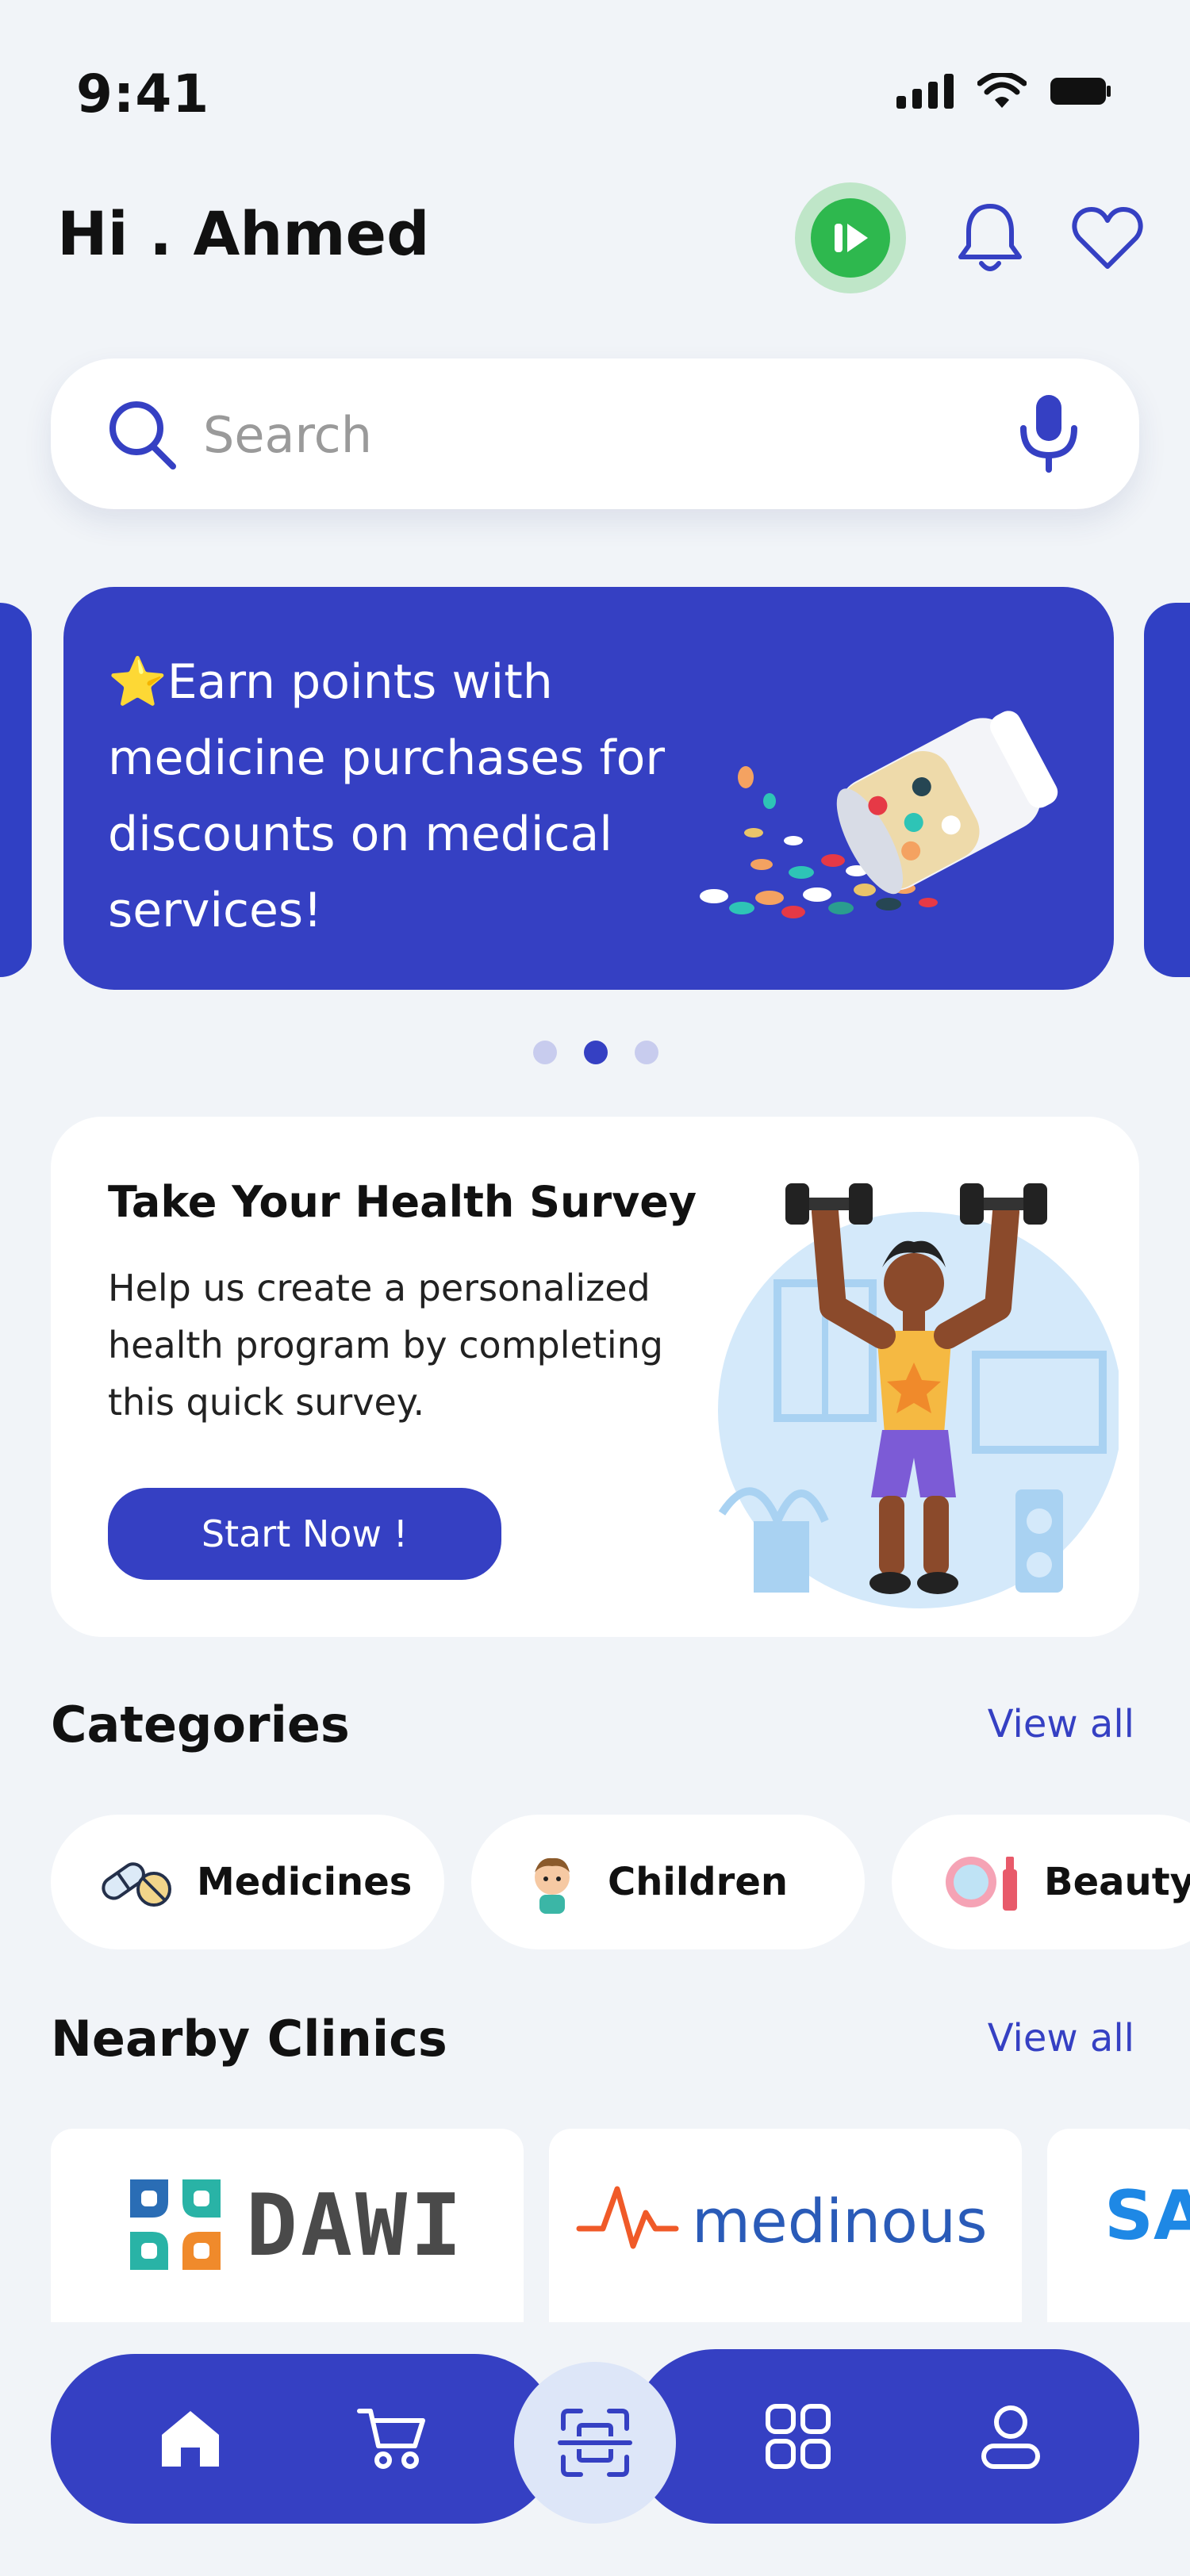  I want to click on microphone-icon, so click(1049, 433).